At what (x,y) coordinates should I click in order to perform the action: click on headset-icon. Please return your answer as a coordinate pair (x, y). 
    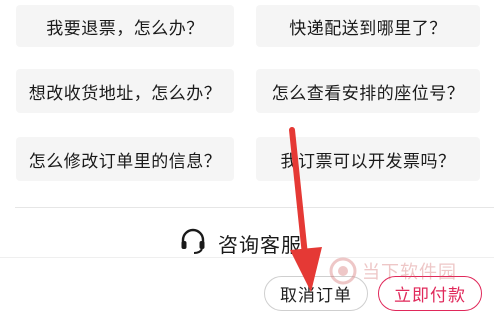
    Looking at the image, I should click on (193, 243).